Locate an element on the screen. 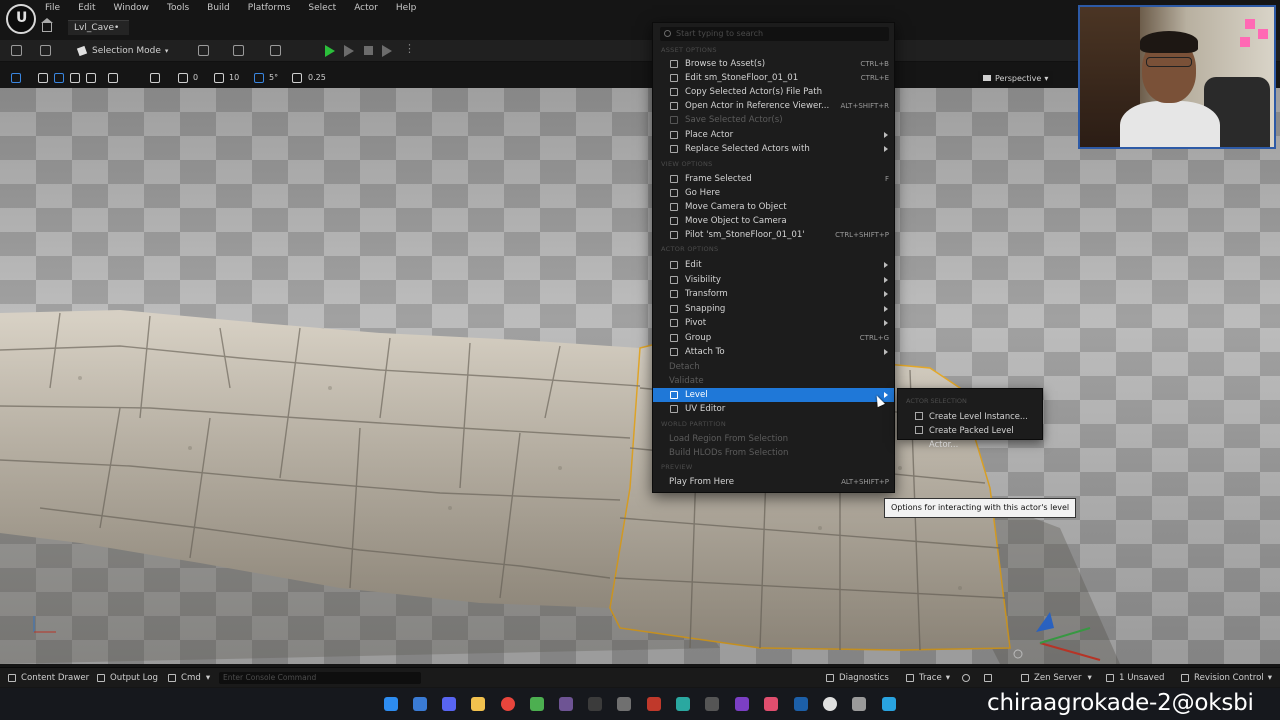 Image resolution: width=1280 pixels, height=720 pixels. select-tool-icon is located at coordinates (43, 78).